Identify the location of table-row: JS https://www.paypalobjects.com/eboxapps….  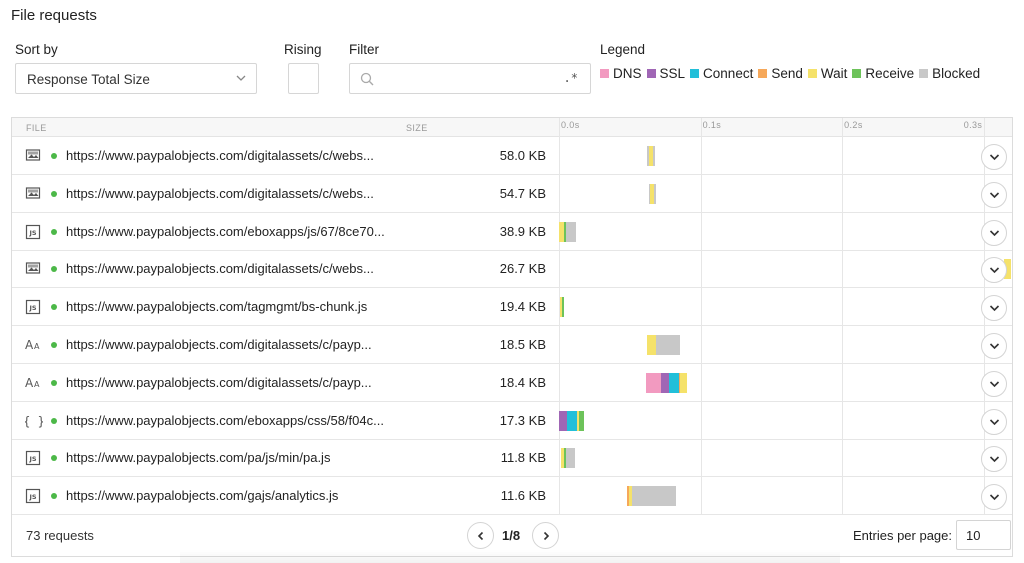
(512, 232).